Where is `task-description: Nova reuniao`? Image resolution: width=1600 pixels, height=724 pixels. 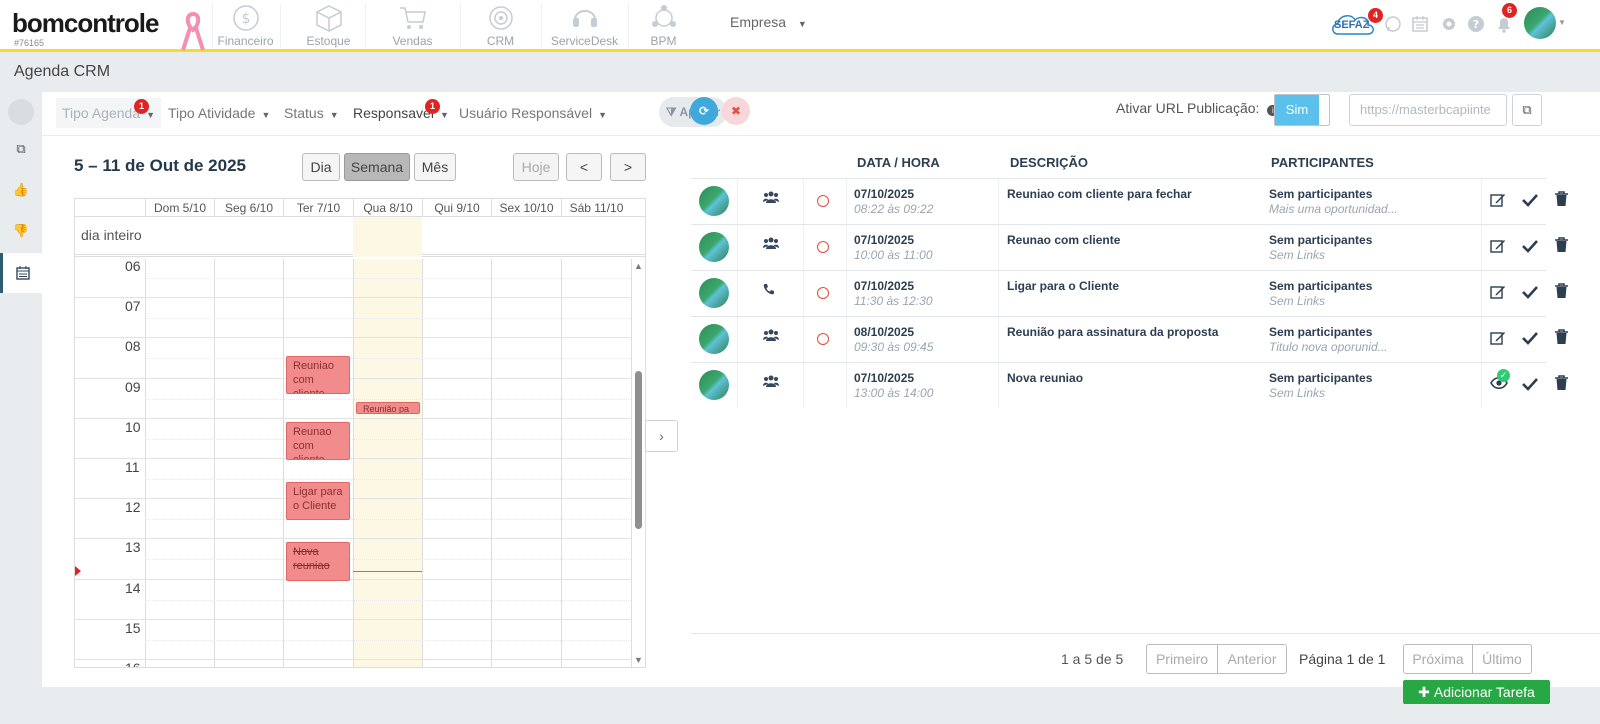 task-description: Nova reuniao is located at coordinates (1045, 378).